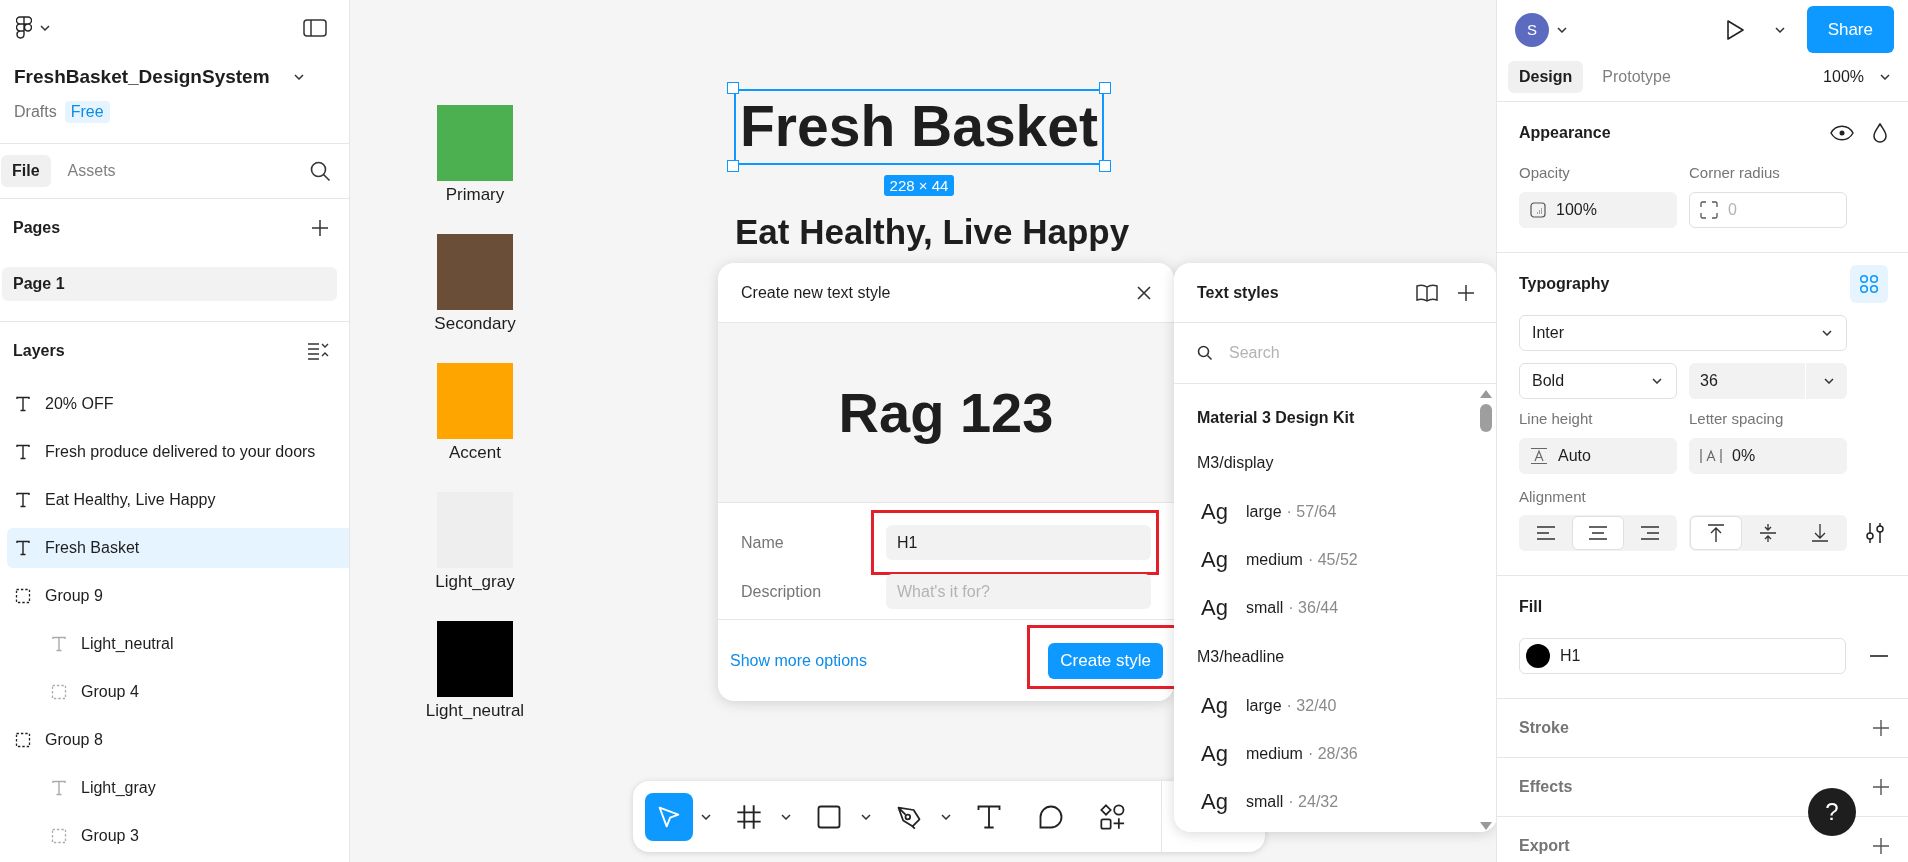 This screenshot has width=1908, height=862. What do you see at coordinates (1486, 418) in the screenshot?
I see `scrollbar-thumb` at bounding box center [1486, 418].